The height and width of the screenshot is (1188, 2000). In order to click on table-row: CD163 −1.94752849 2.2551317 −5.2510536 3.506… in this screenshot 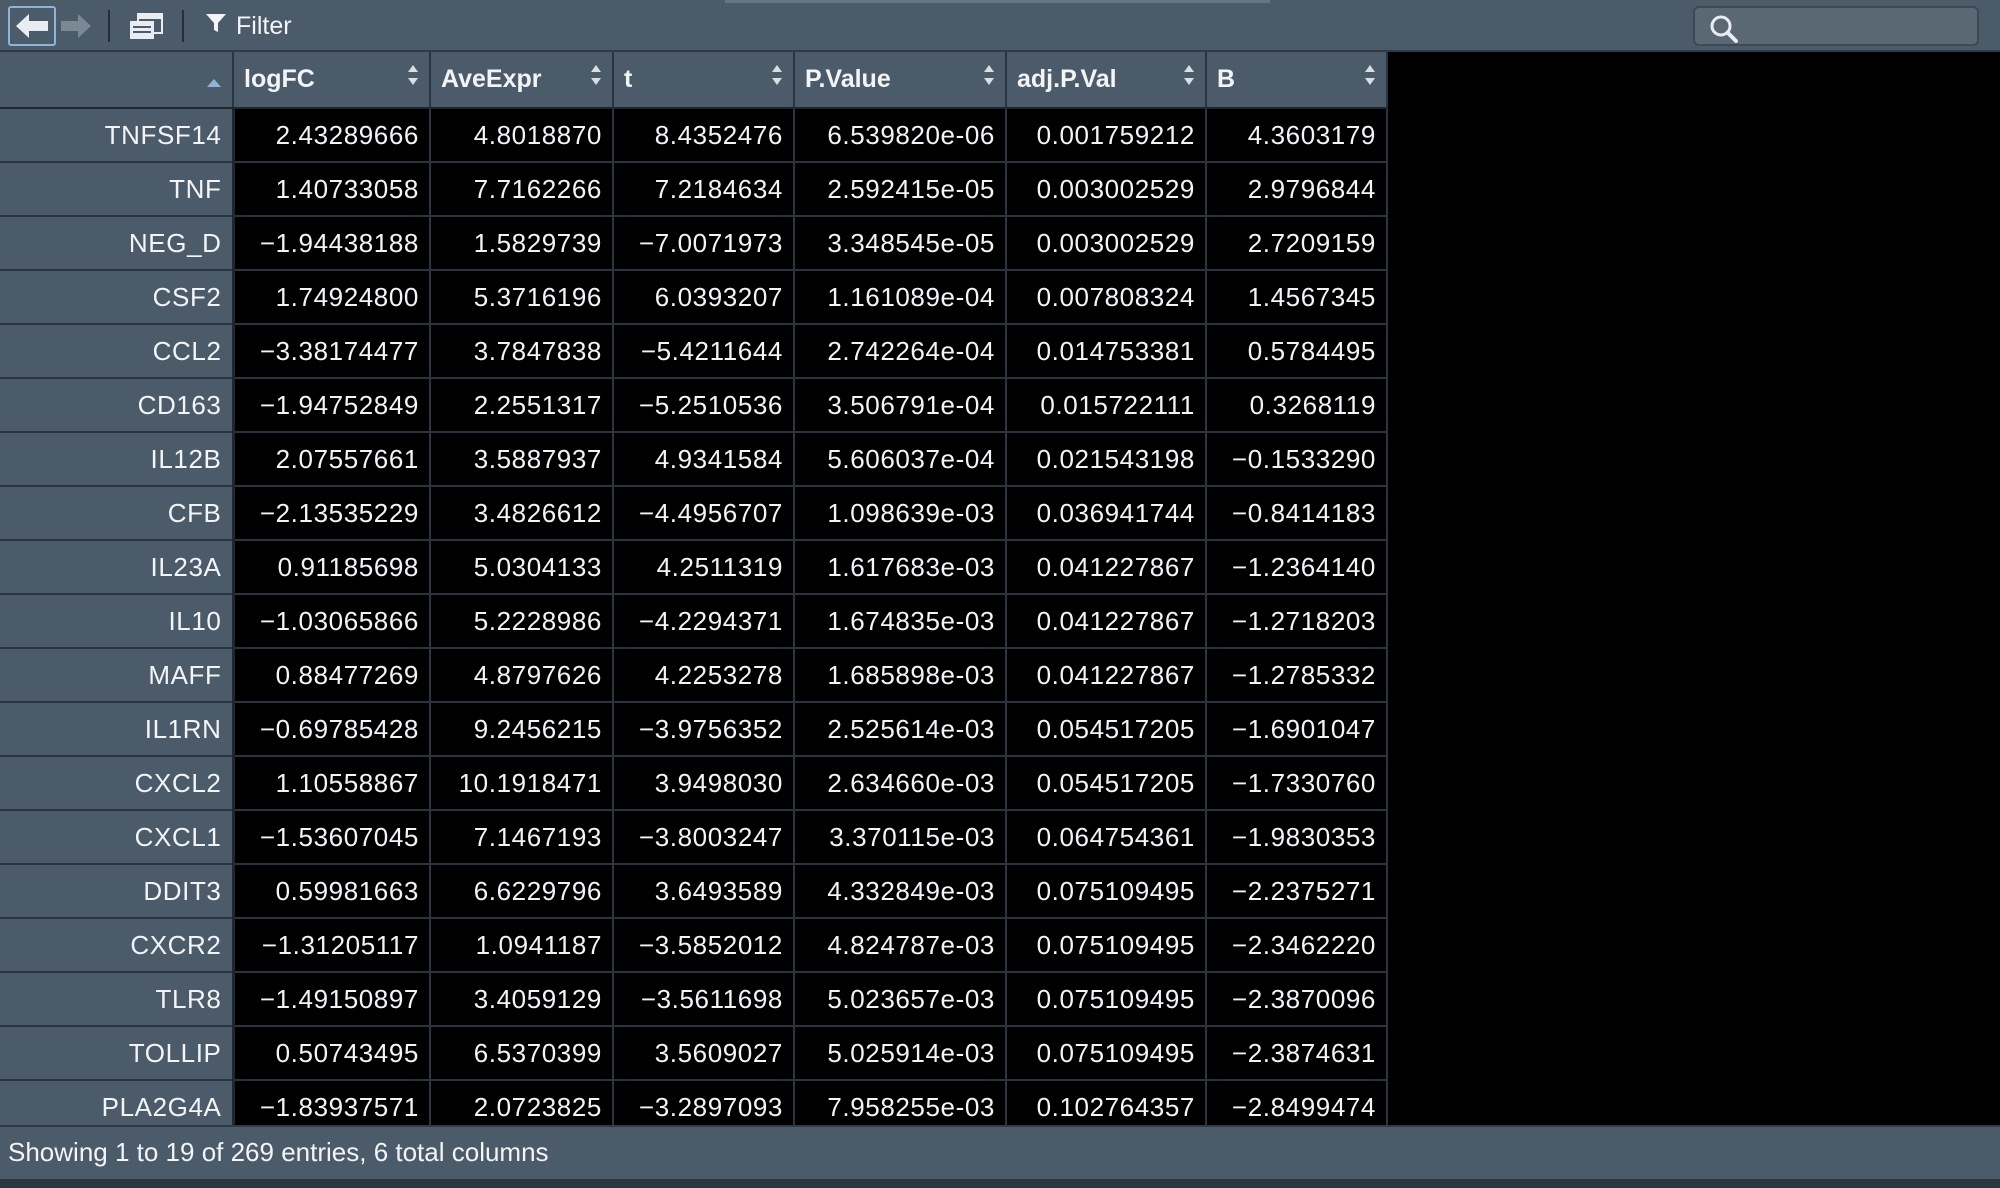, I will do `click(694, 405)`.